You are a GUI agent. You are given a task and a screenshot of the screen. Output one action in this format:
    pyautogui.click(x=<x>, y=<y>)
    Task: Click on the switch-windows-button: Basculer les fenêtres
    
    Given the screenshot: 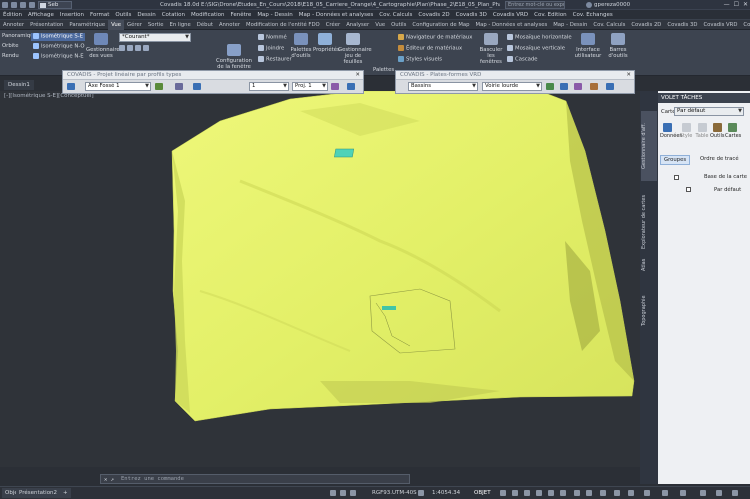 What is the action you would take?
    pyautogui.click(x=491, y=49)
    